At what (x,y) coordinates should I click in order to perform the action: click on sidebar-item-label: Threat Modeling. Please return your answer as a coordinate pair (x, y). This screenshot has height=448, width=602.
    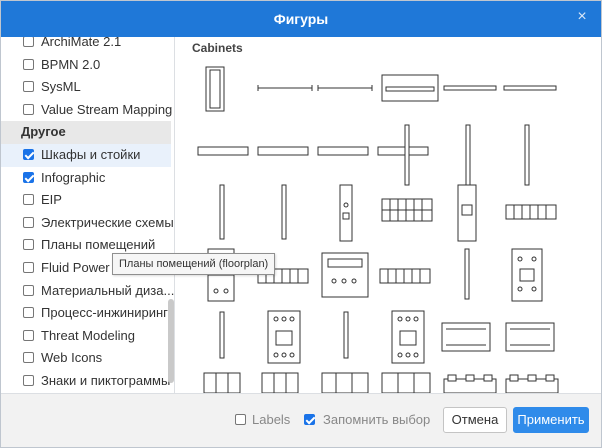
    Looking at the image, I should click on (88, 335).